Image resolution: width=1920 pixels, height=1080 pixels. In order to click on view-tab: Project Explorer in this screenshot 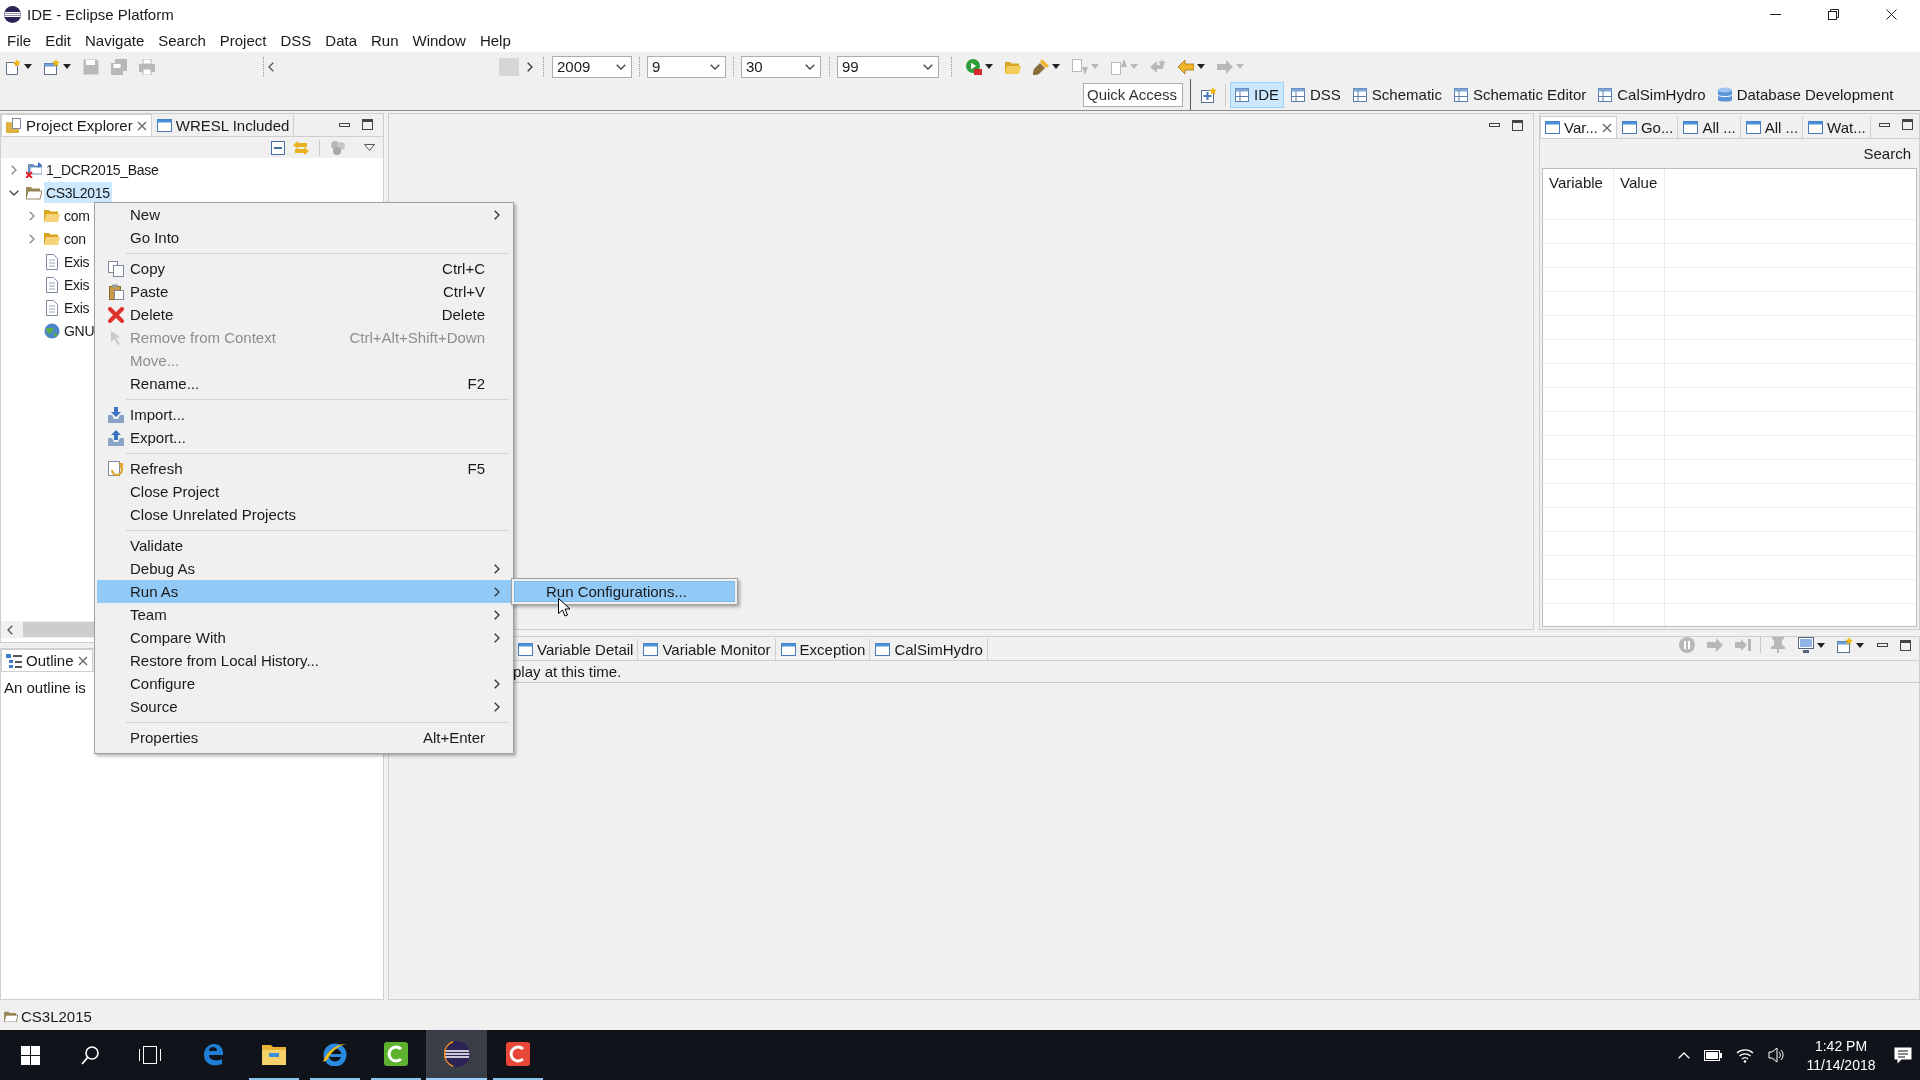, I will do `click(76, 125)`.